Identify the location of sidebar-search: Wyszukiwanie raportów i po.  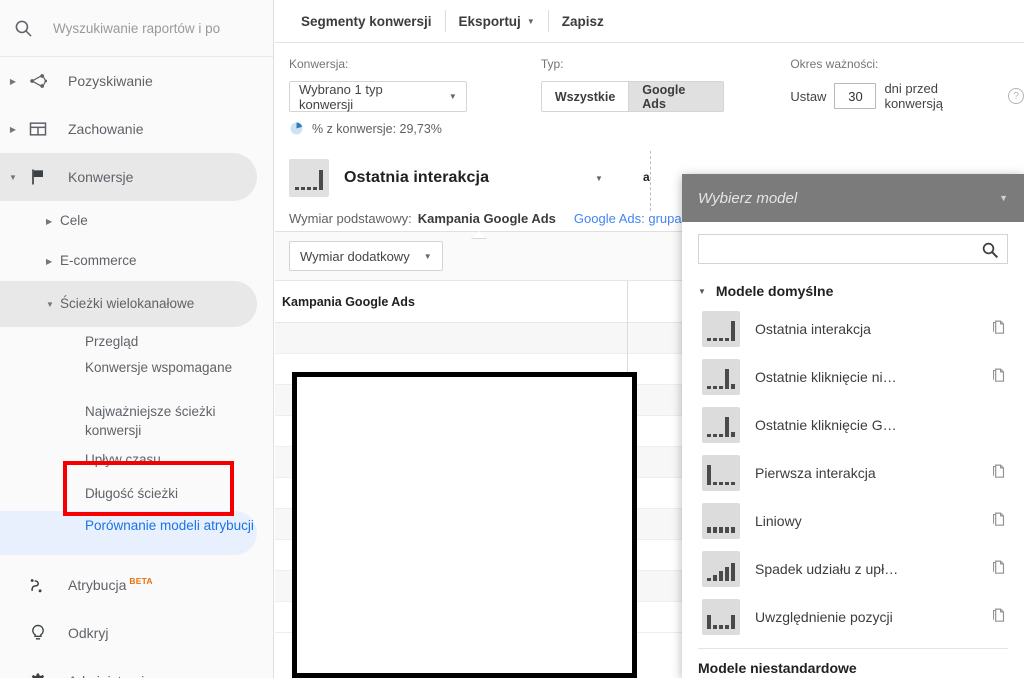
(136, 28).